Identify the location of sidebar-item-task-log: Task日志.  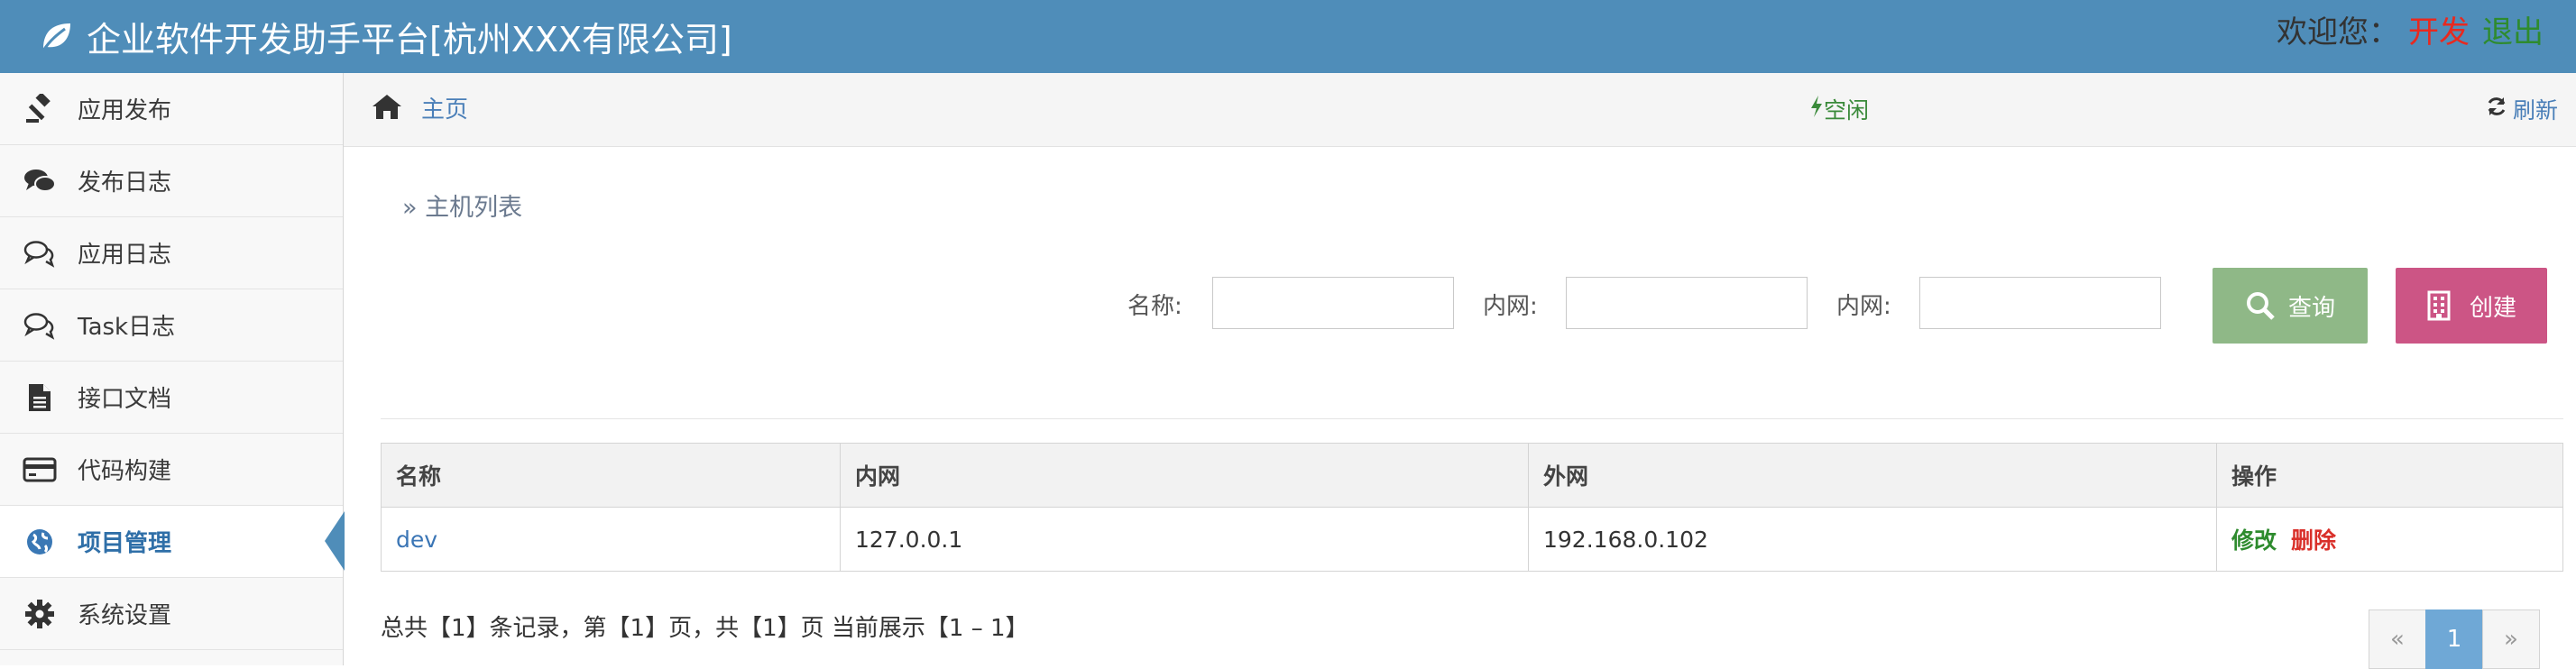
(171, 325).